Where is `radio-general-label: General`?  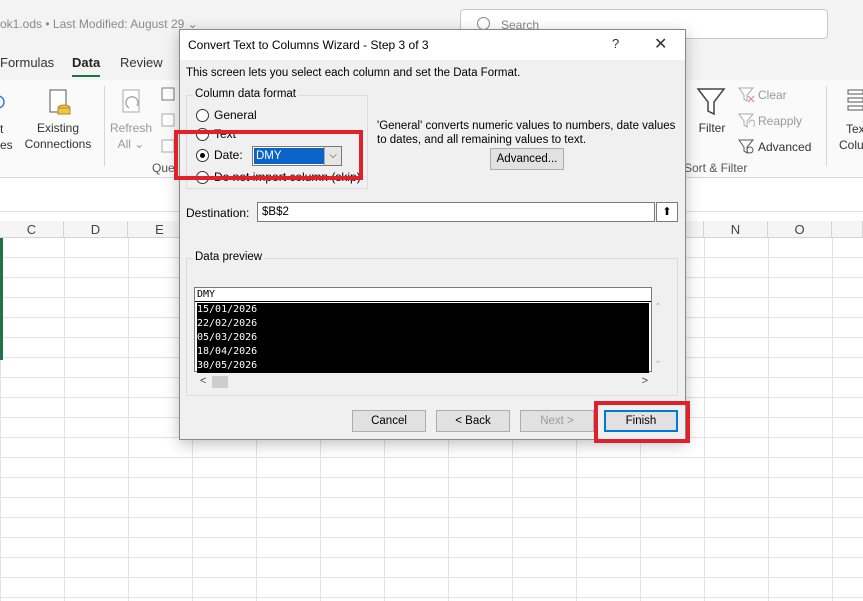
radio-general-label: General is located at coordinates (235, 115).